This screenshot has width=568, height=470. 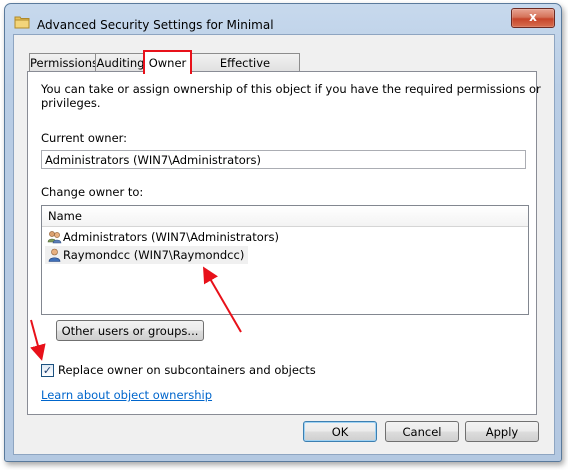 I want to click on tab-permissions: Permissions, so click(x=64, y=62).